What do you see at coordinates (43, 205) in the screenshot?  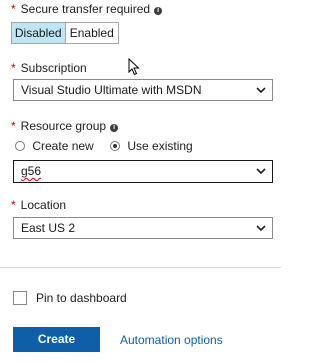 I see `location-label-text: Location` at bounding box center [43, 205].